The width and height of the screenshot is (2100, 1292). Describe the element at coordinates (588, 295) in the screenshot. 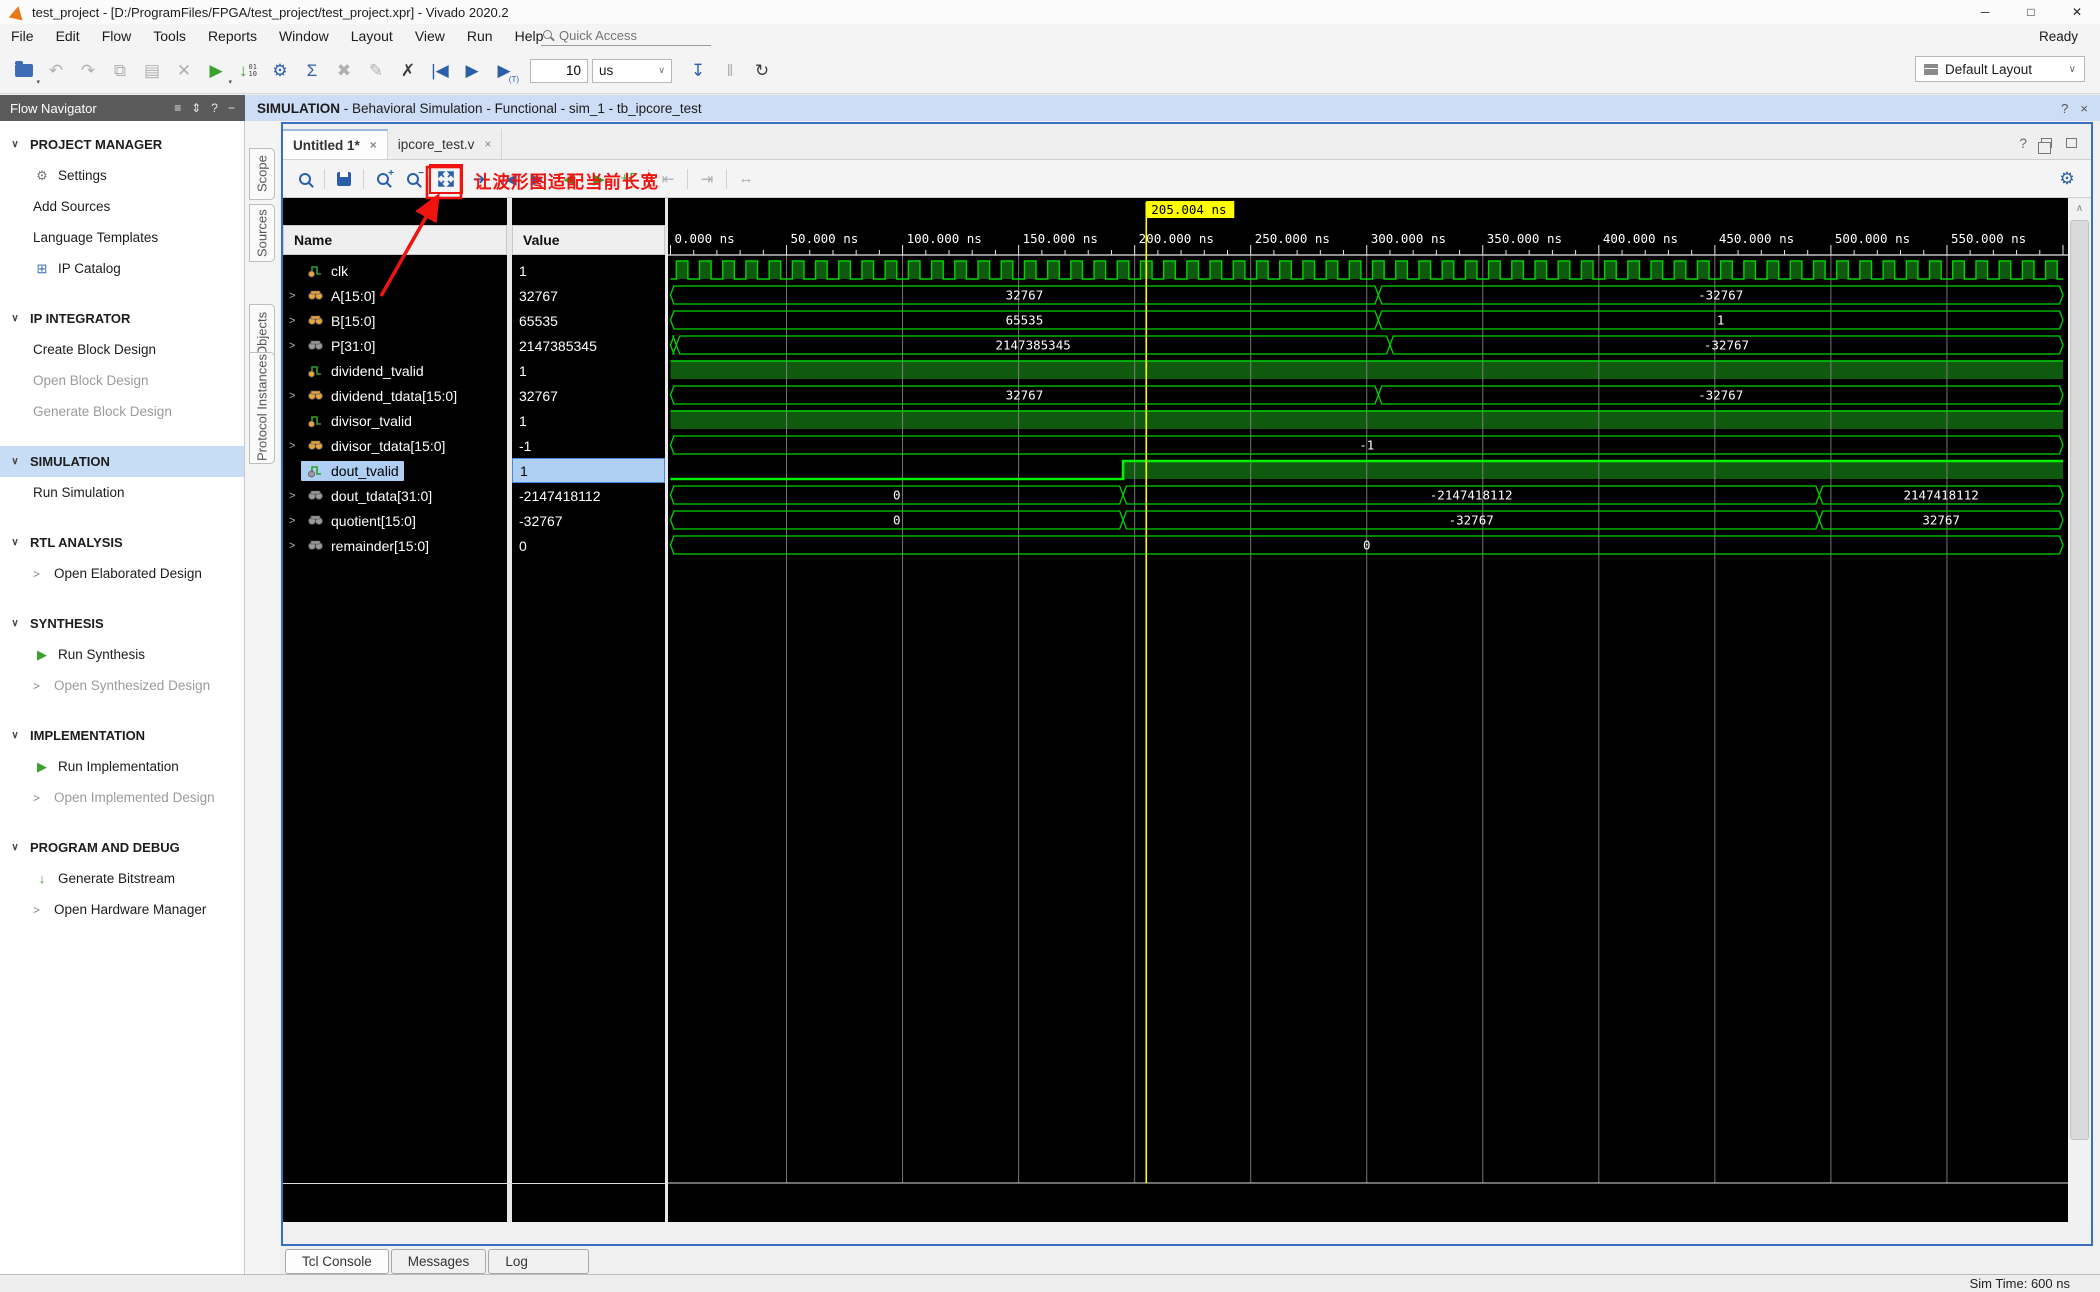

I see `signal-value-A: 32767` at that location.